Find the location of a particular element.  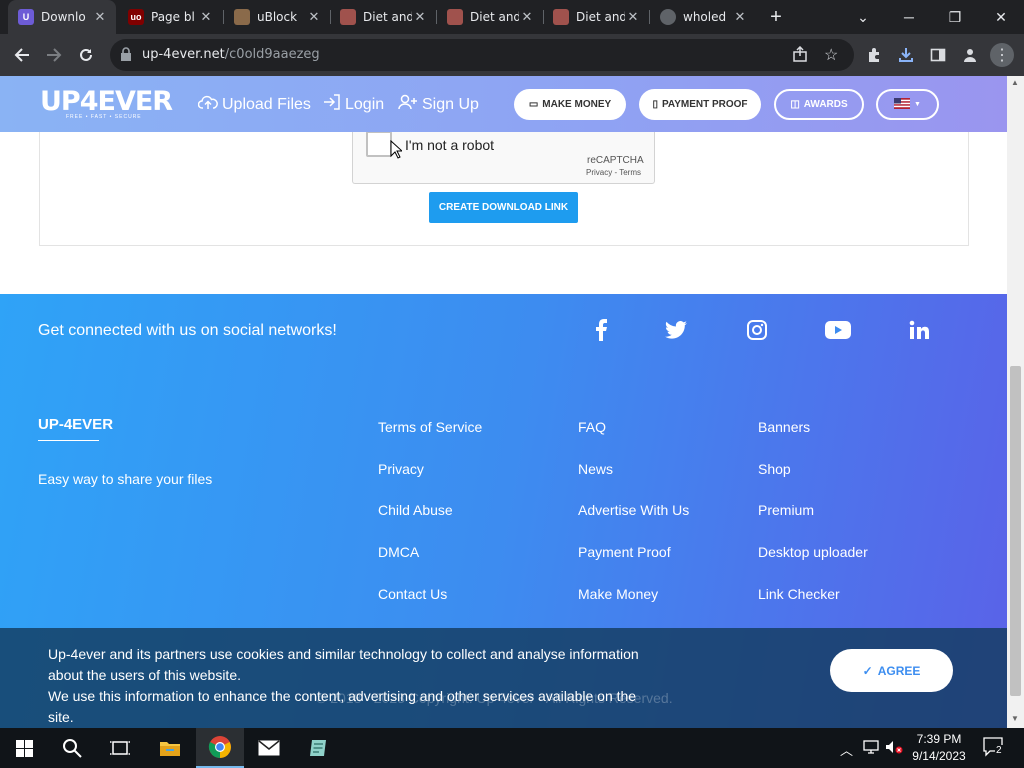

mouse-cursor-icon is located at coordinates (397, 151).